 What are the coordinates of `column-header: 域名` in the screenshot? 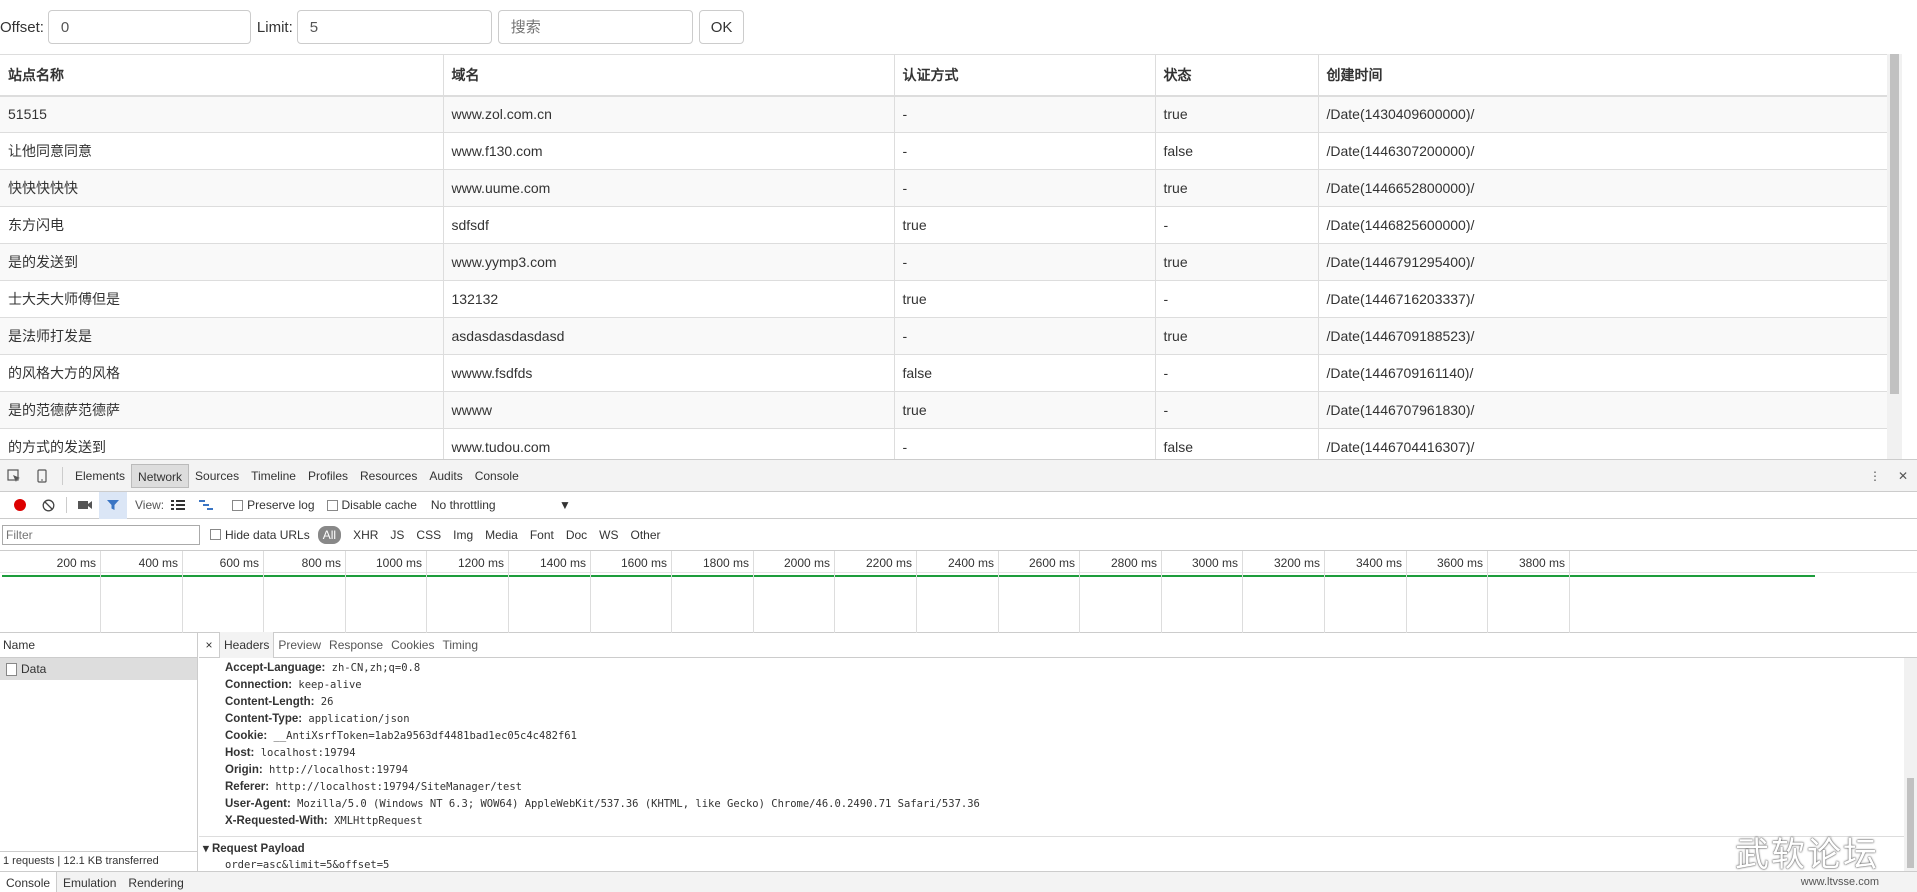 It's located at (668, 75).